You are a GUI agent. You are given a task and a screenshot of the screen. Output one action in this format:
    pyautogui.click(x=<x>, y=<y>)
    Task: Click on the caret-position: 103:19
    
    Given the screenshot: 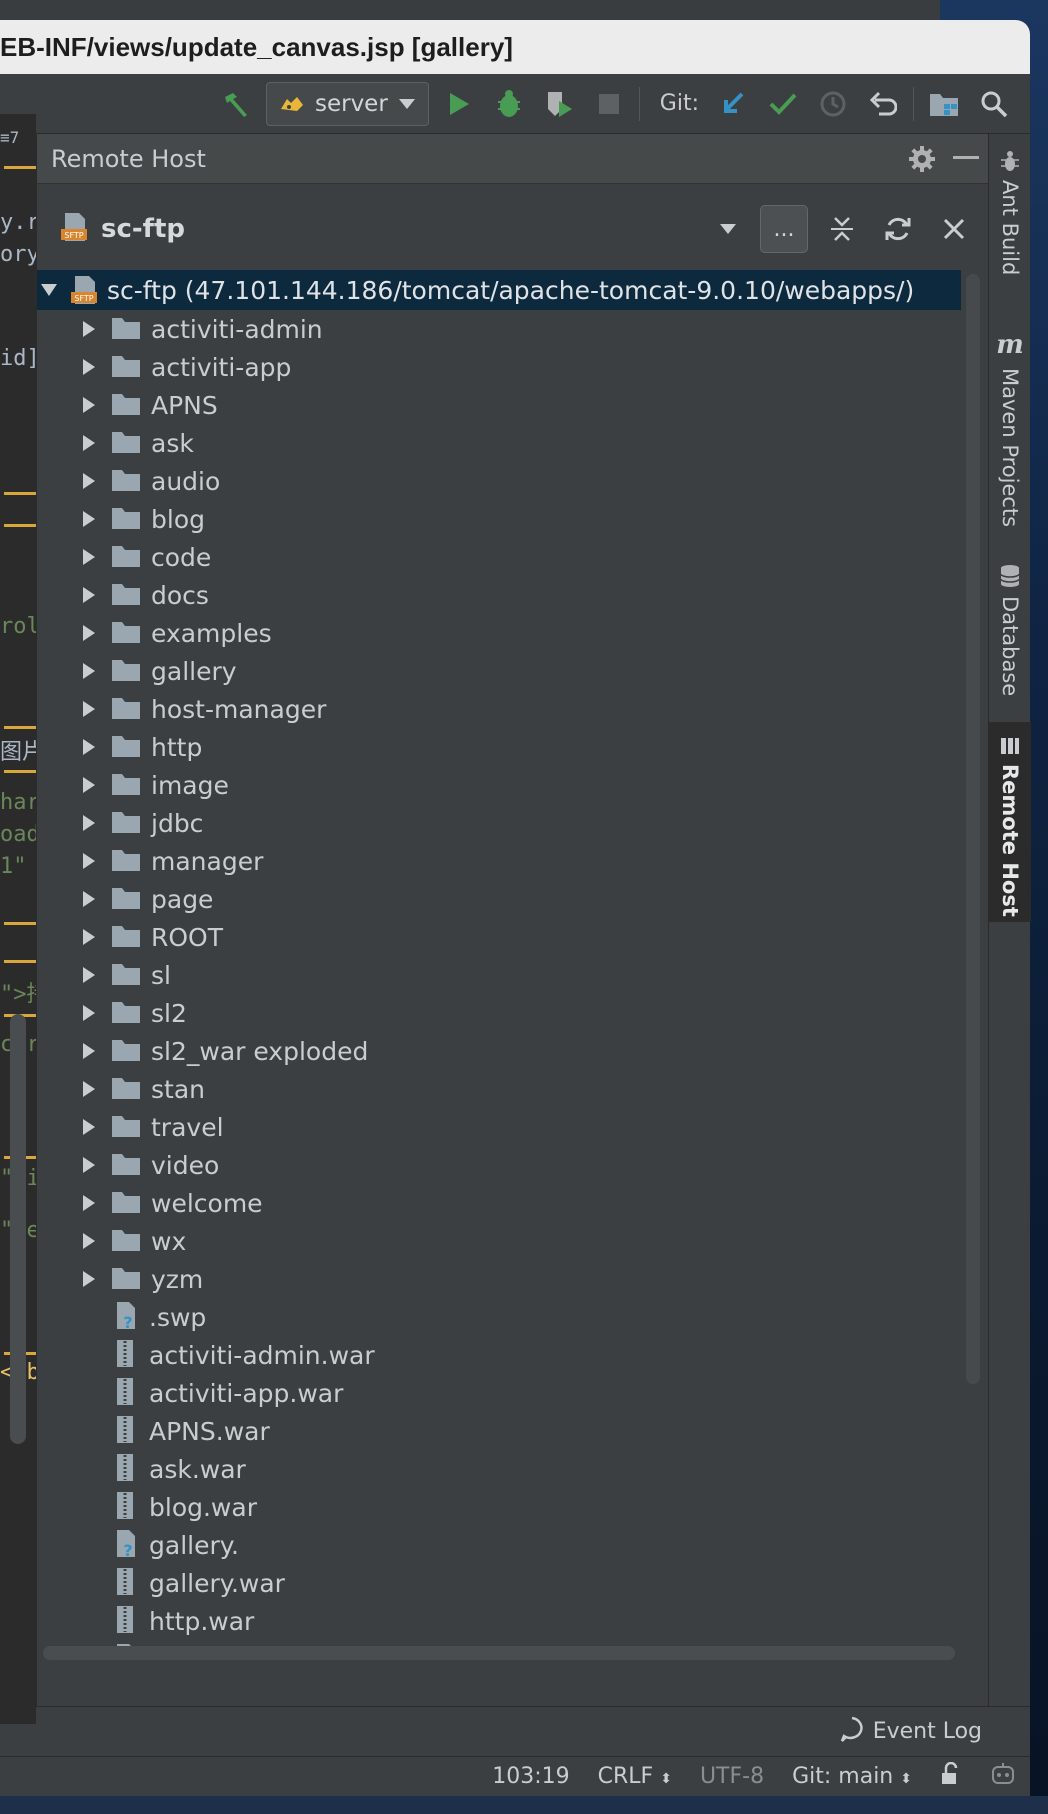 What is the action you would take?
    pyautogui.click(x=530, y=1776)
    